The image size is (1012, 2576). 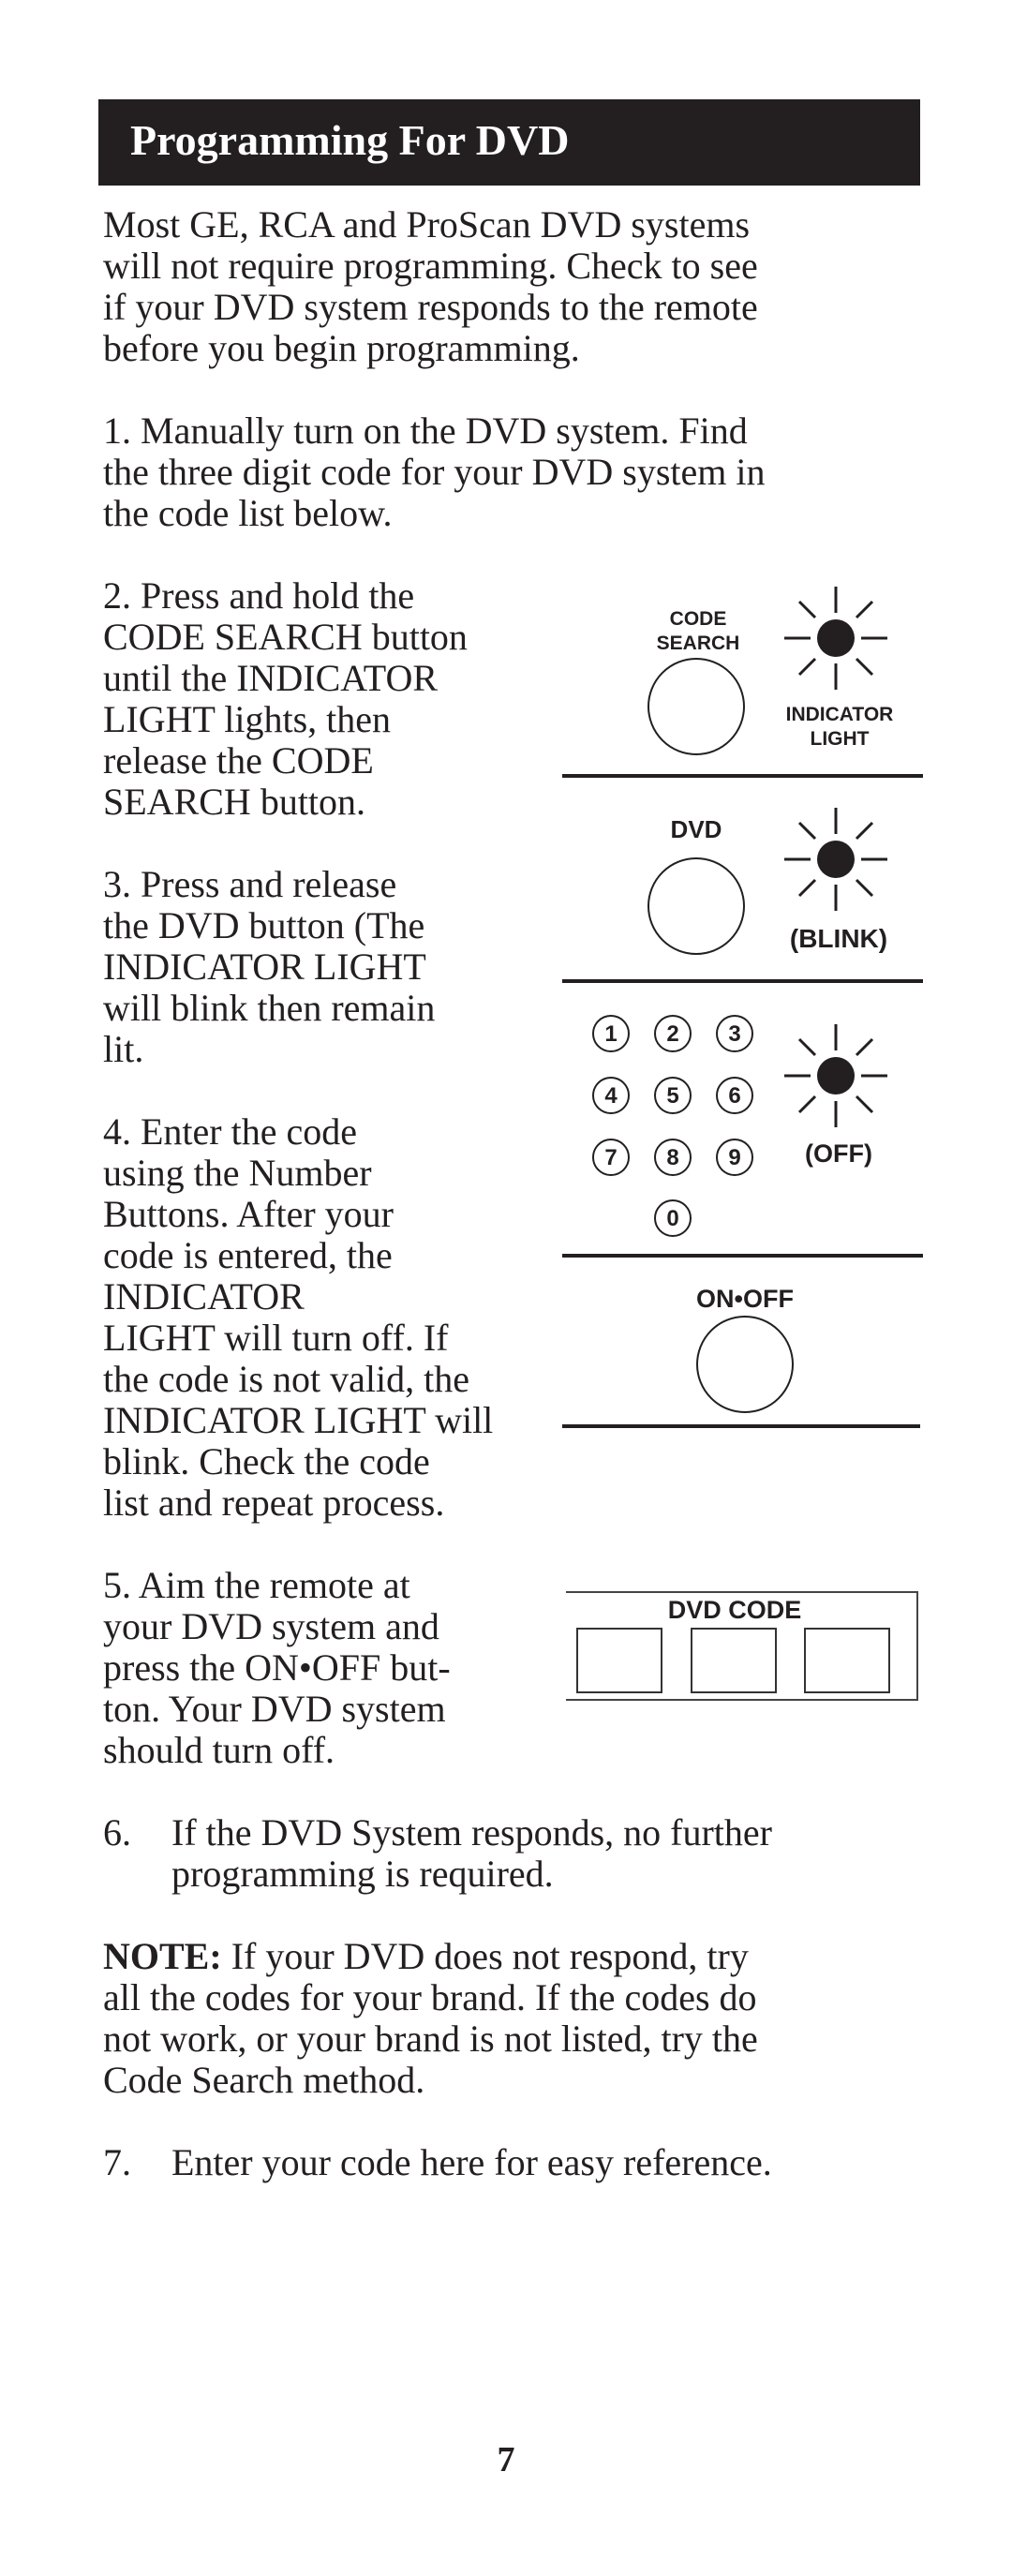 I want to click on step-6-number: 6., so click(x=117, y=1832).